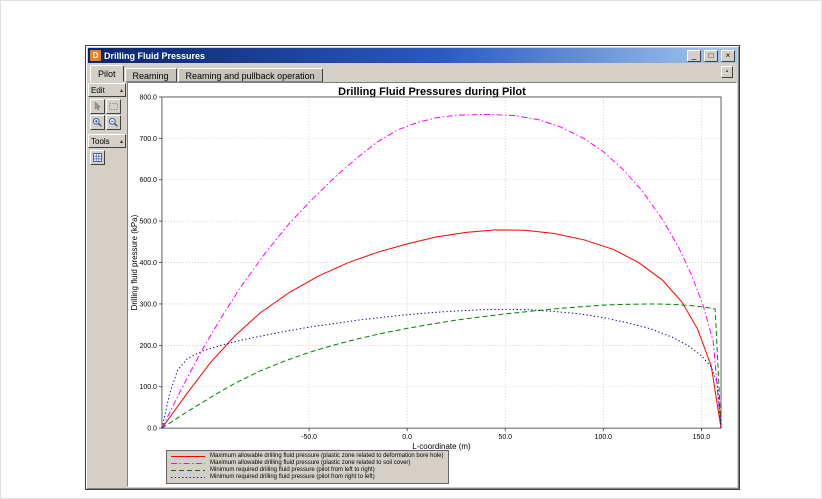 The image size is (822, 499). Describe the element at coordinates (155, 55) in the screenshot. I see `window-title: Drilling Fluid Pressures` at that location.